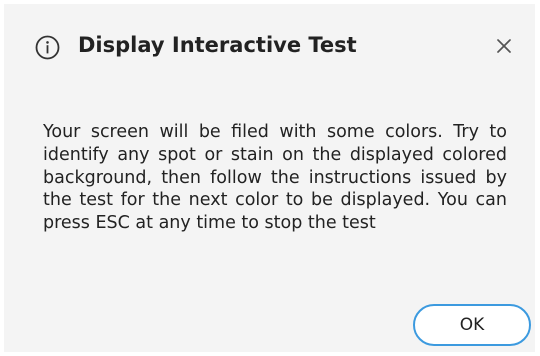 The image size is (540, 356). I want to click on close-icon, so click(504, 46).